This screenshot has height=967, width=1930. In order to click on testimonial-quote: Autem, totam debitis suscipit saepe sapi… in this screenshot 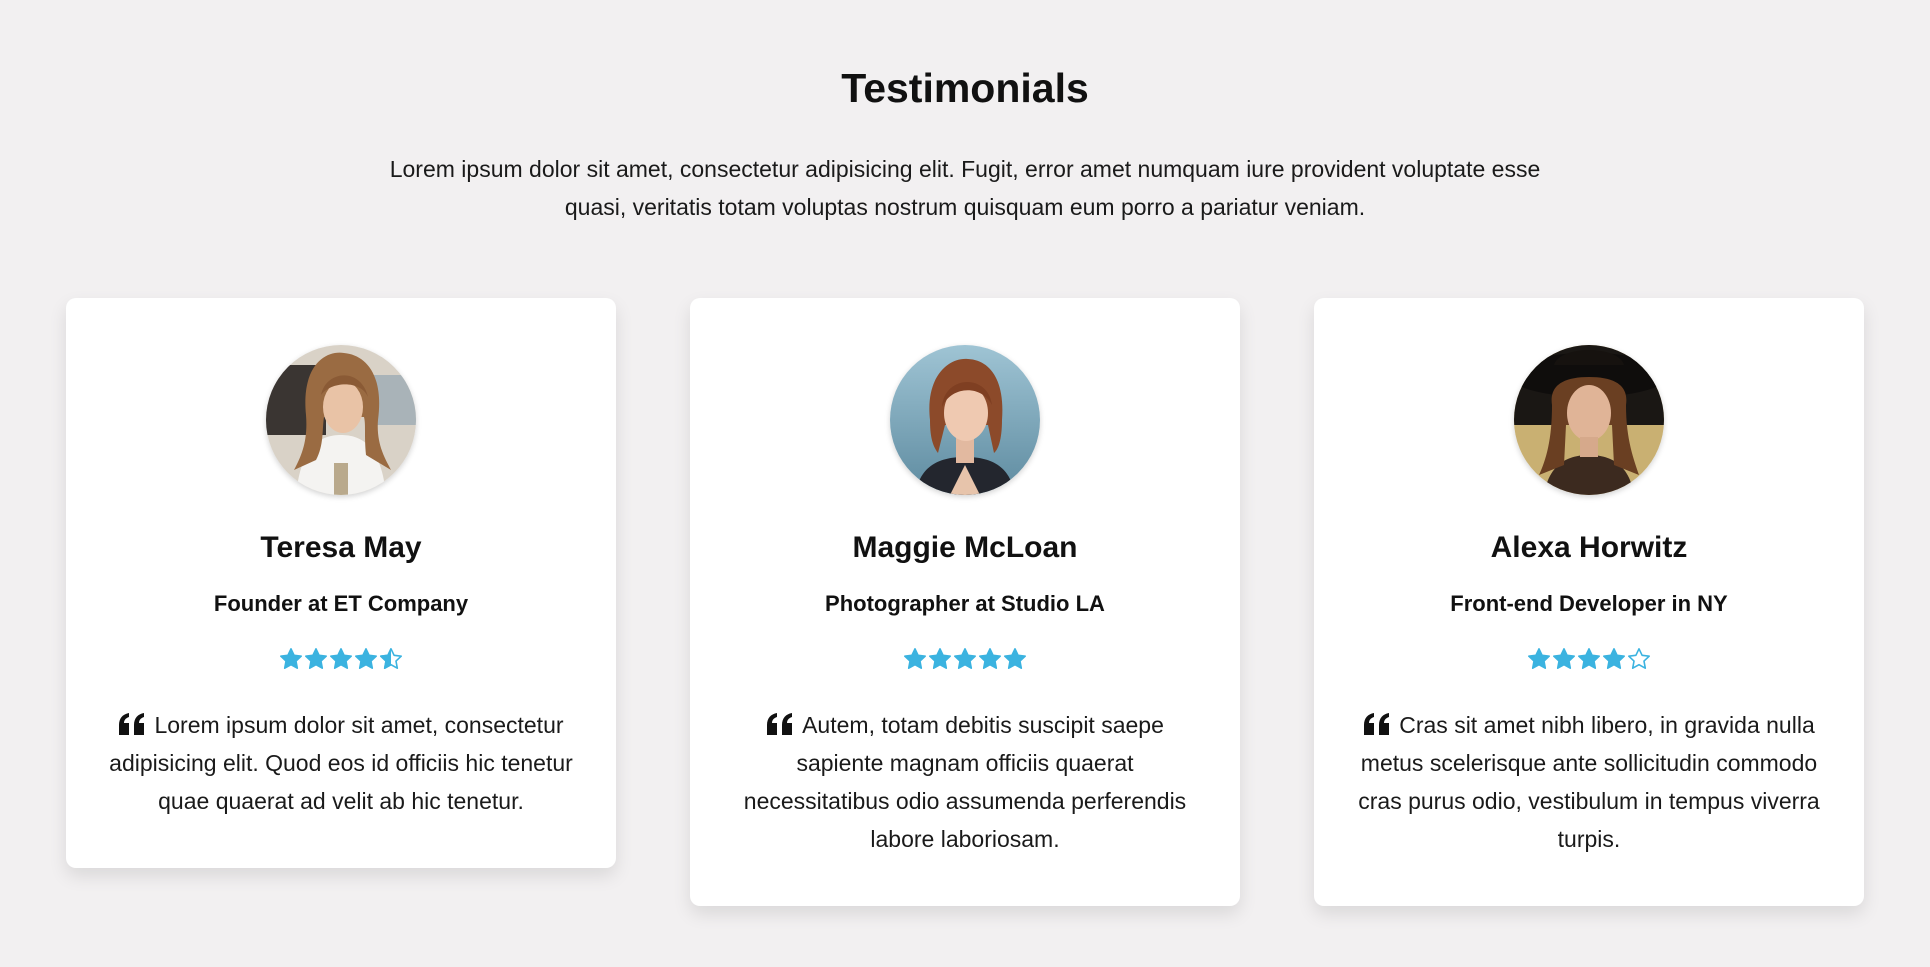, I will do `click(965, 782)`.